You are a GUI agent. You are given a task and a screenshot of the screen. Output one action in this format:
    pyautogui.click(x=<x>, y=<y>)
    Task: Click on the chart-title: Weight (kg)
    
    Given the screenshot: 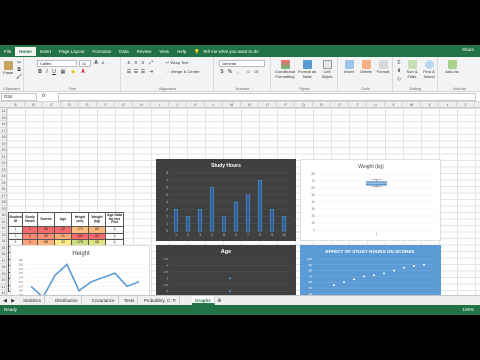 What is the action you would take?
    pyautogui.click(x=371, y=167)
    